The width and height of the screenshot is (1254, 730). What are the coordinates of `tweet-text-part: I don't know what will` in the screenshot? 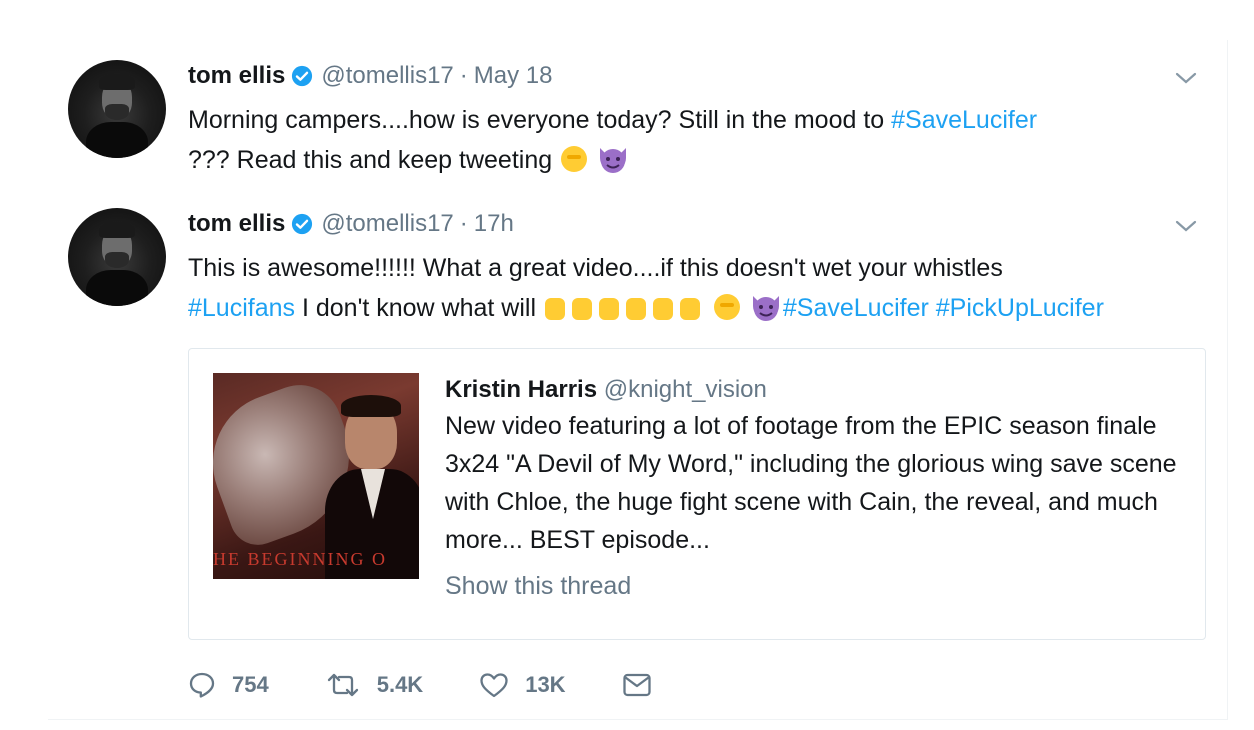 It's located at (419, 308).